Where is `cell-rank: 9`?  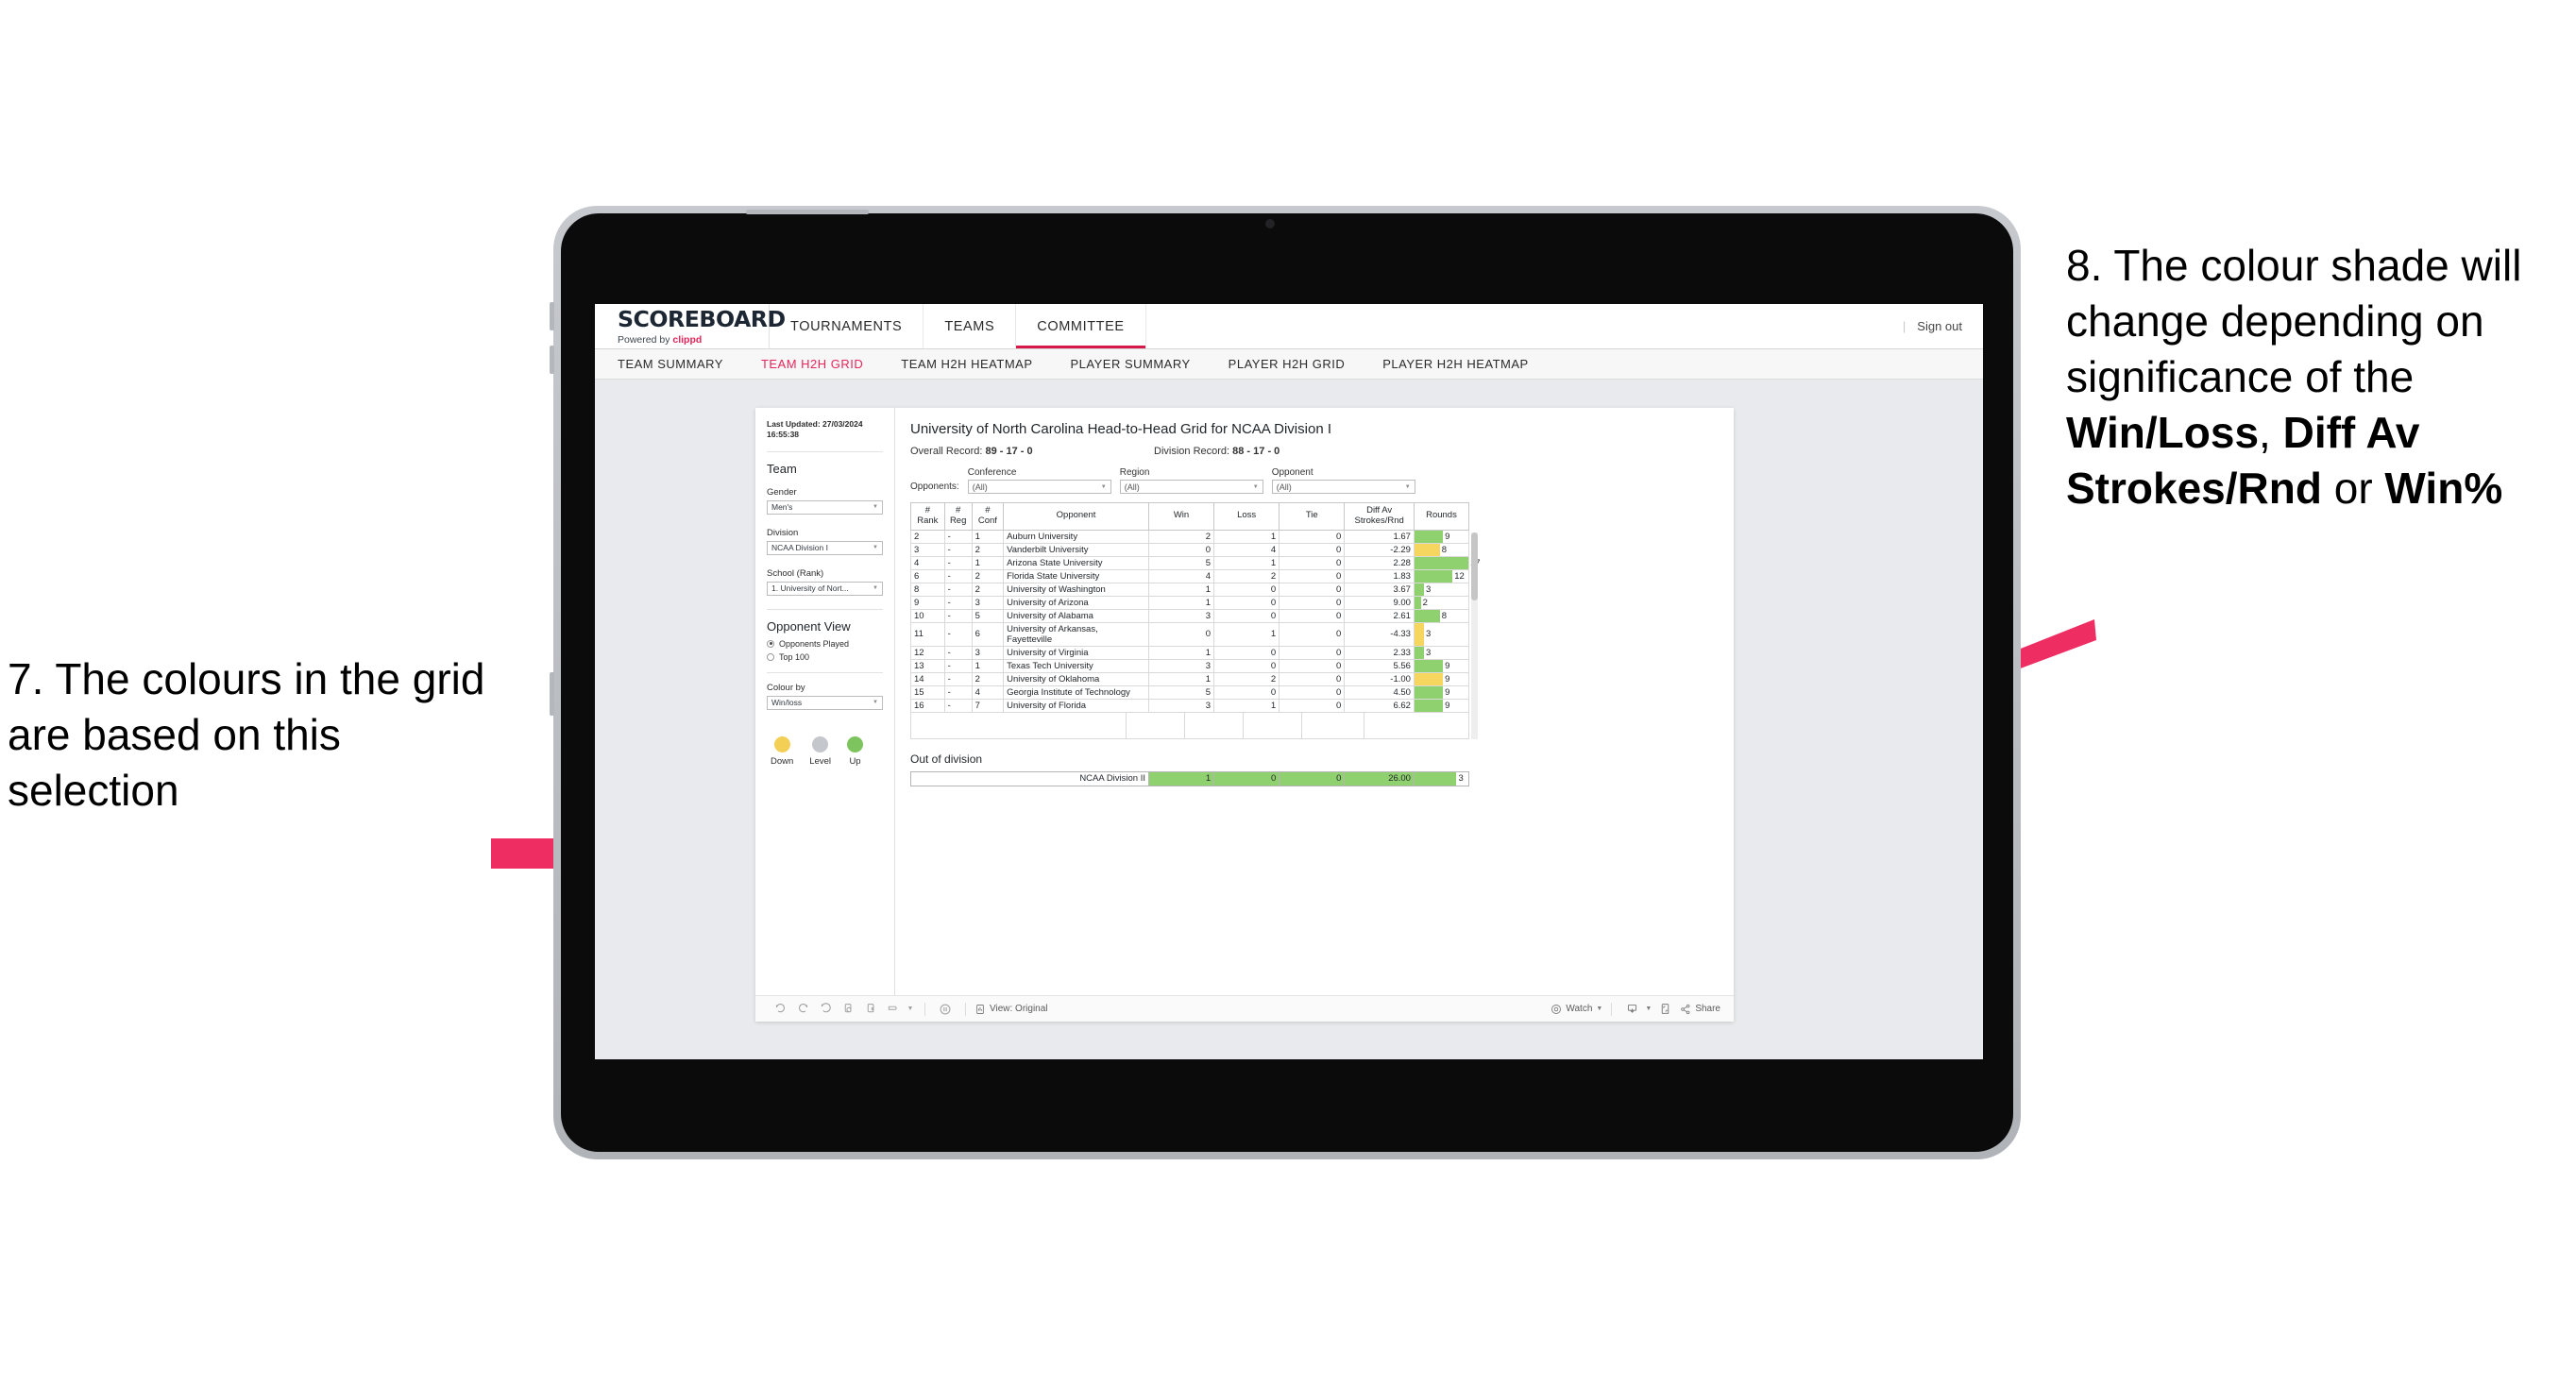 cell-rank: 9 is located at coordinates (927, 602).